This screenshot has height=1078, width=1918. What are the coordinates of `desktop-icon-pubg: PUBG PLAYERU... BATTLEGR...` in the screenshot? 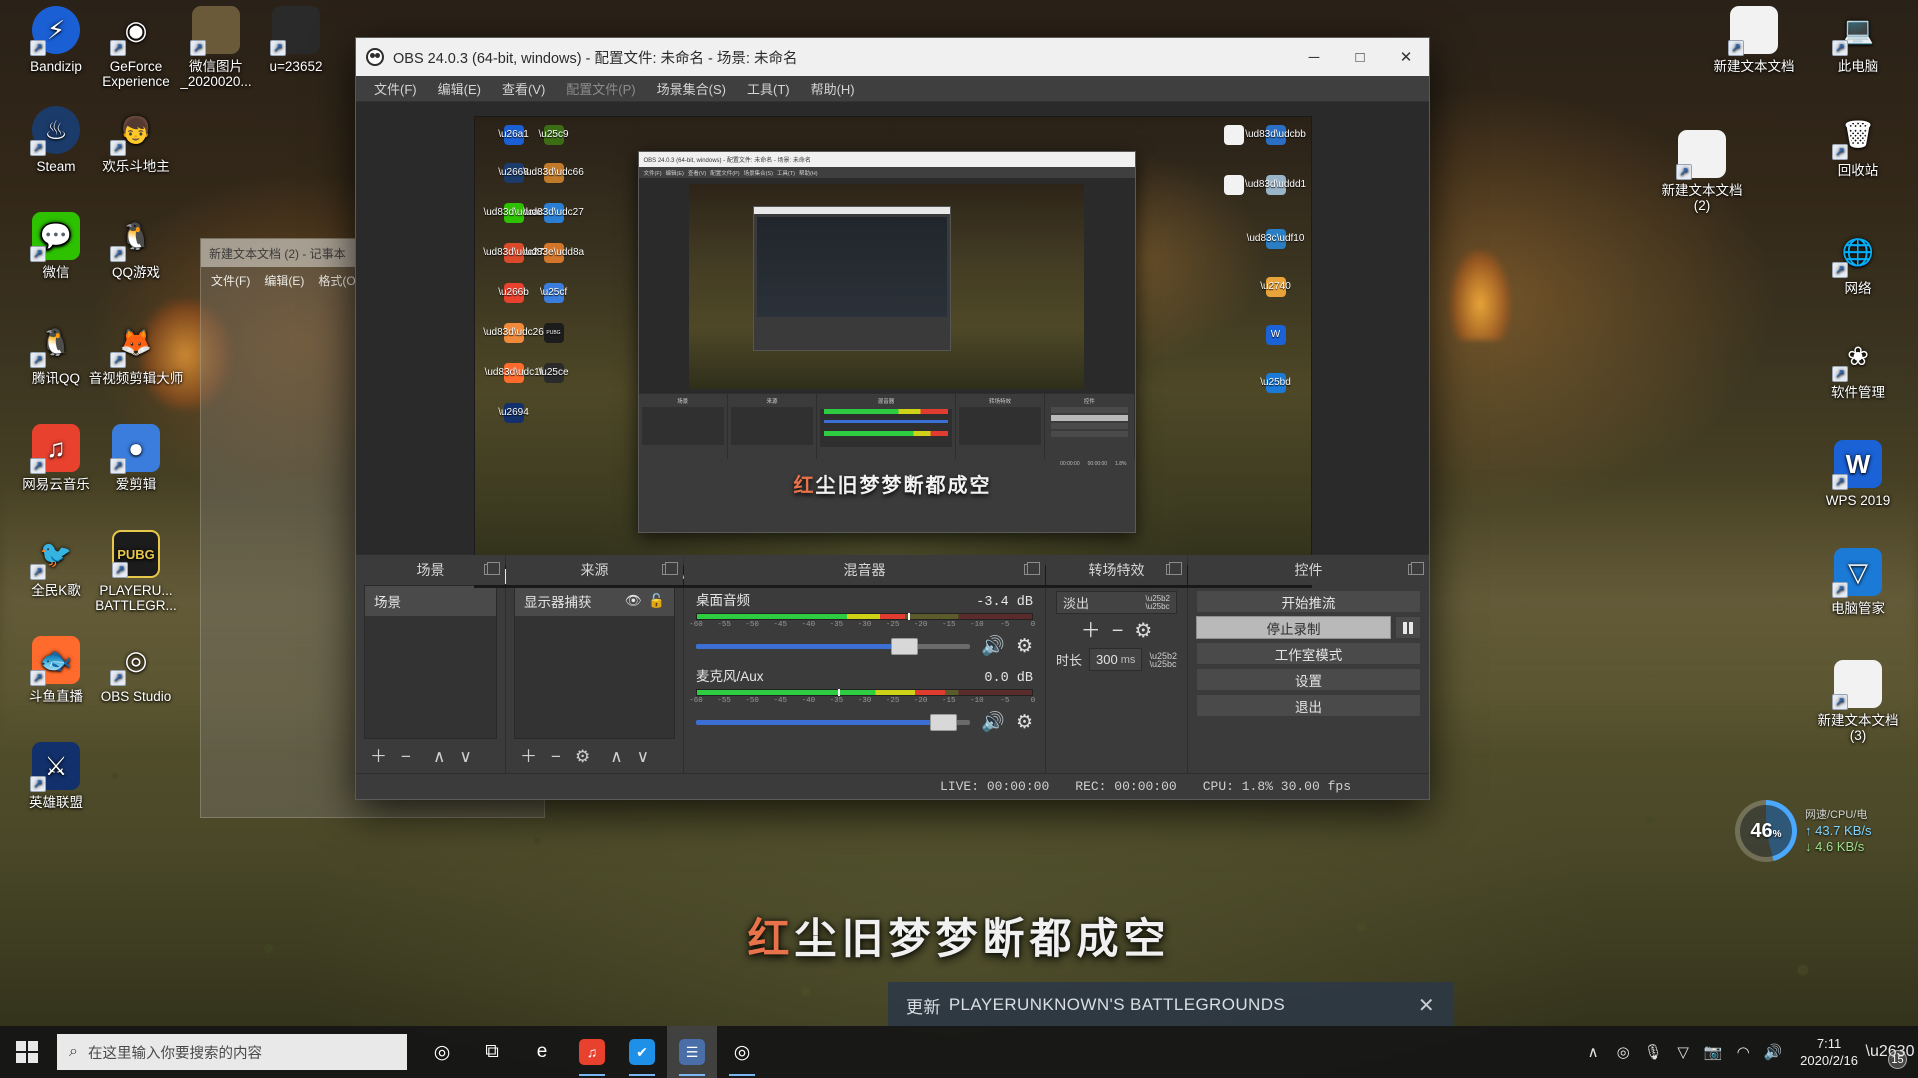 It's located at (136, 571).